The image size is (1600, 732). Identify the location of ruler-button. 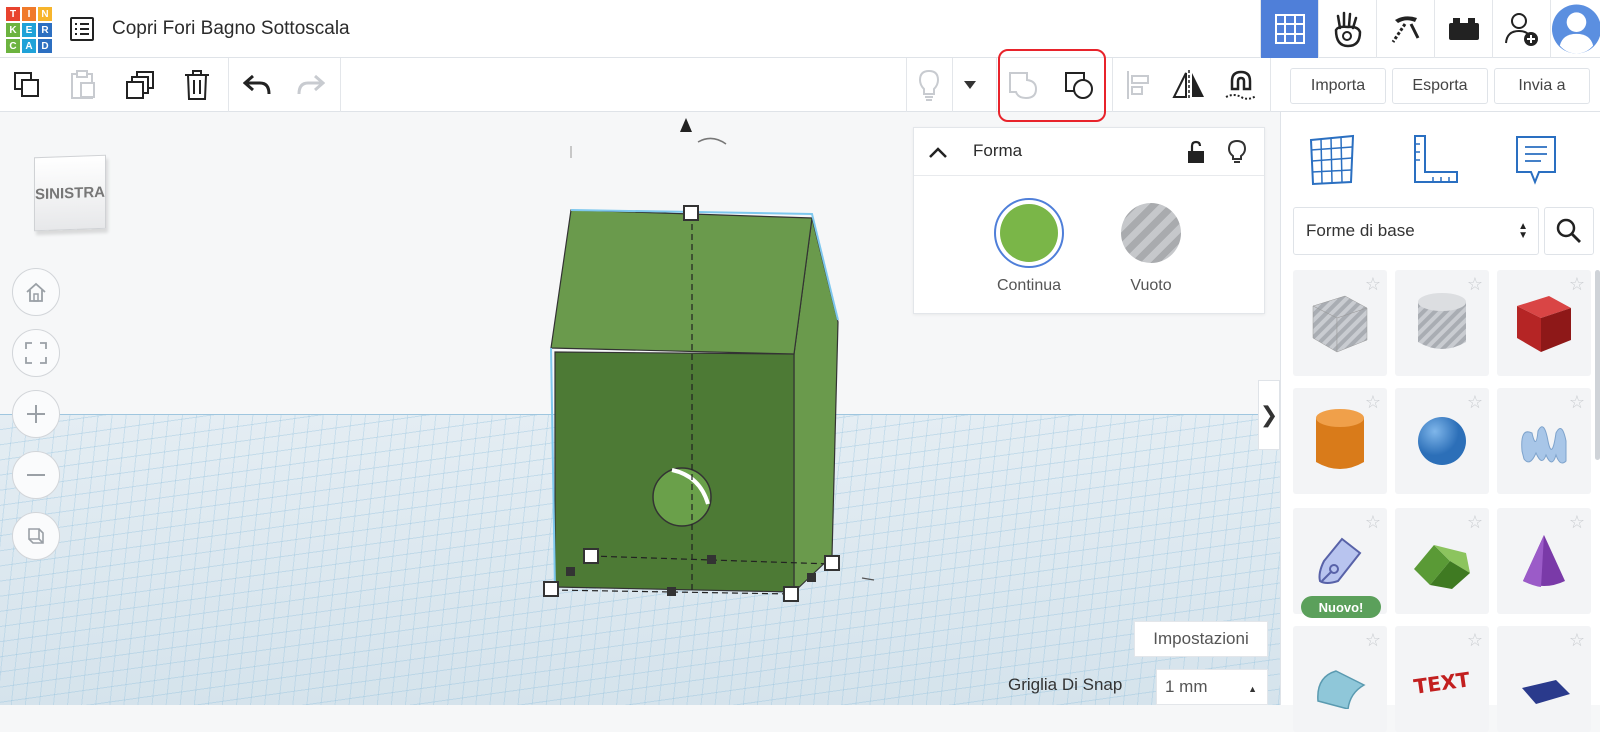
(1434, 160).